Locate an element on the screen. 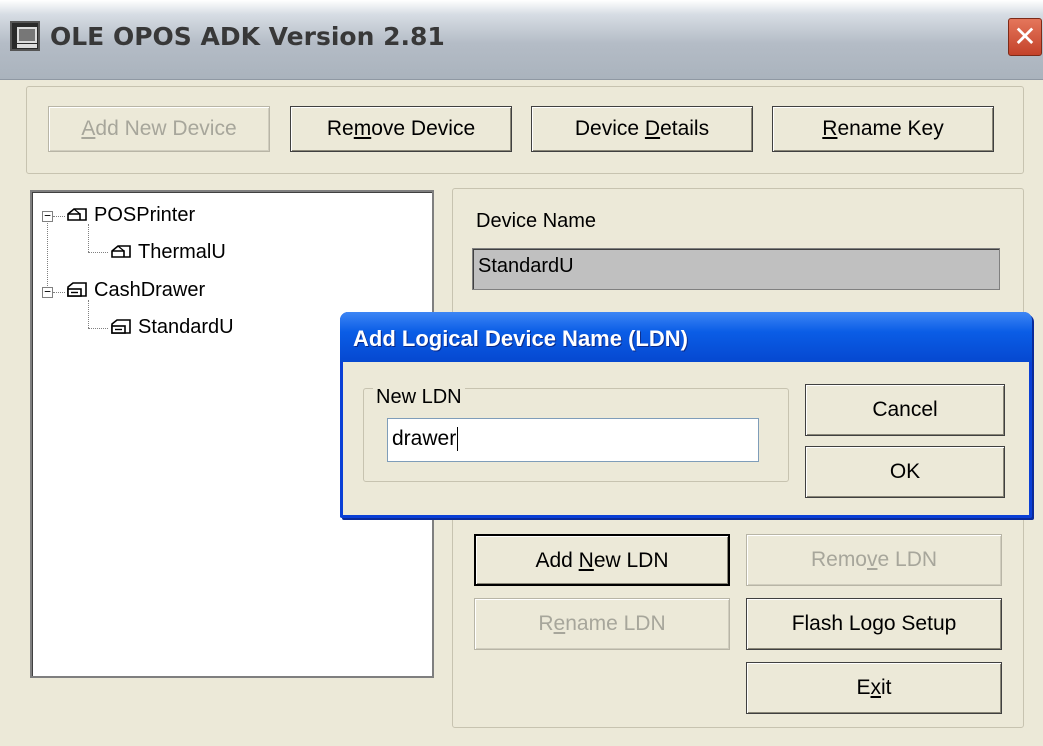 The height and width of the screenshot is (746, 1043). collapse-toggle-posprinter: − is located at coordinates (47, 216).